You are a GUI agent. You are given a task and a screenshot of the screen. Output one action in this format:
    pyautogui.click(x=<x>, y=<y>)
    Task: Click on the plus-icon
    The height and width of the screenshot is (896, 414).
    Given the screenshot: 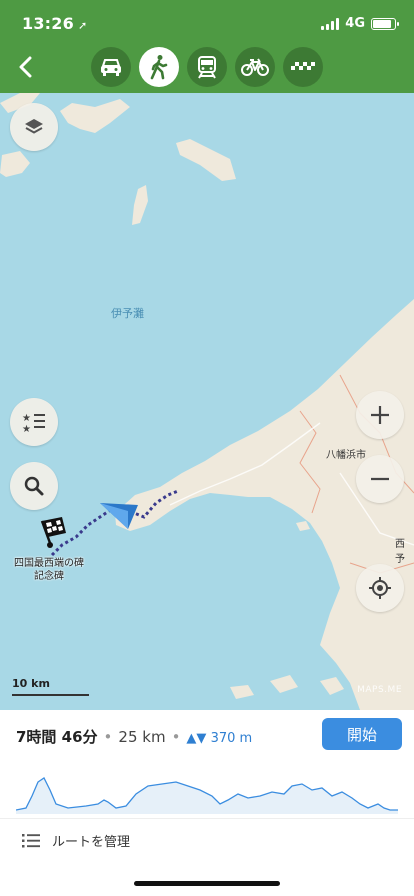 What is the action you would take?
    pyautogui.click(x=380, y=415)
    